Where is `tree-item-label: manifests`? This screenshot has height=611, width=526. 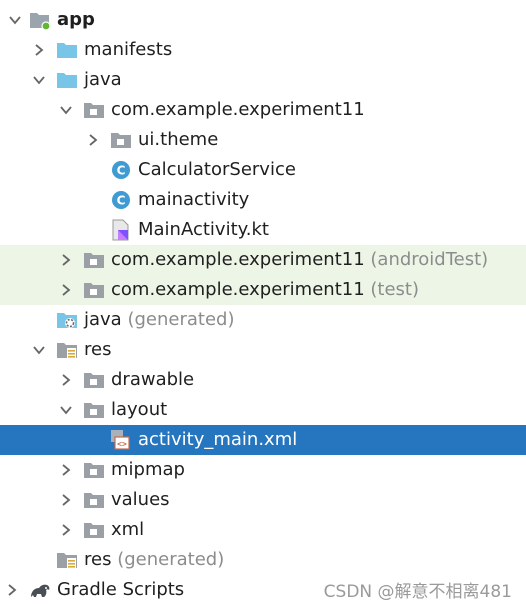 tree-item-label: manifests is located at coordinates (128, 49).